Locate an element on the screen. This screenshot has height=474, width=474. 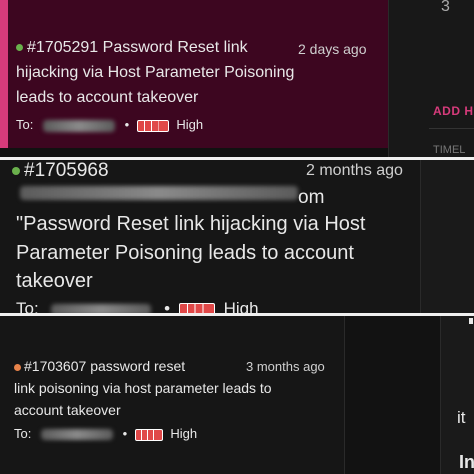
timeline-heading: TIMEL is located at coordinates (449, 150).